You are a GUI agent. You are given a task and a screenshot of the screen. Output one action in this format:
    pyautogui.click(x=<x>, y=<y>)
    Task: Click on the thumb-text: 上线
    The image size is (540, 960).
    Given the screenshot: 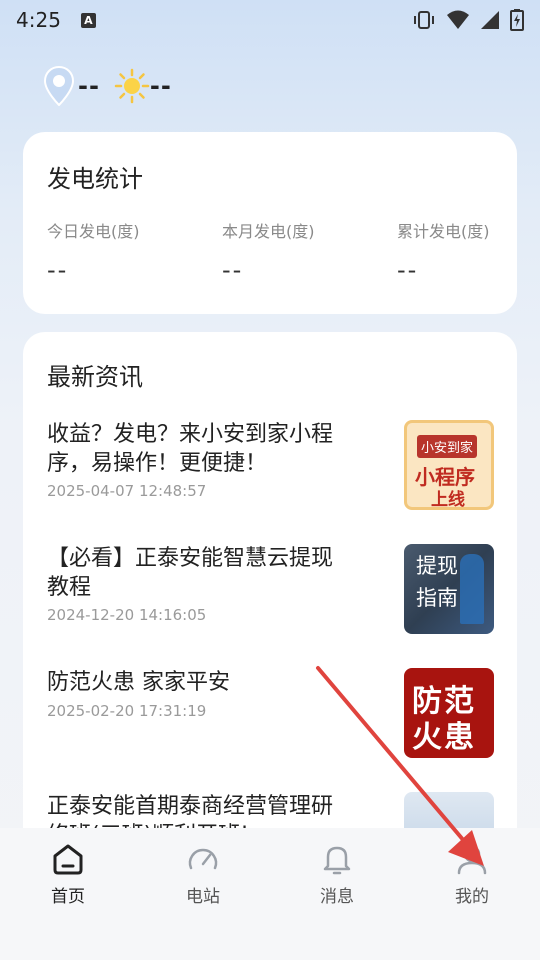 What is the action you would take?
    pyautogui.click(x=448, y=500)
    